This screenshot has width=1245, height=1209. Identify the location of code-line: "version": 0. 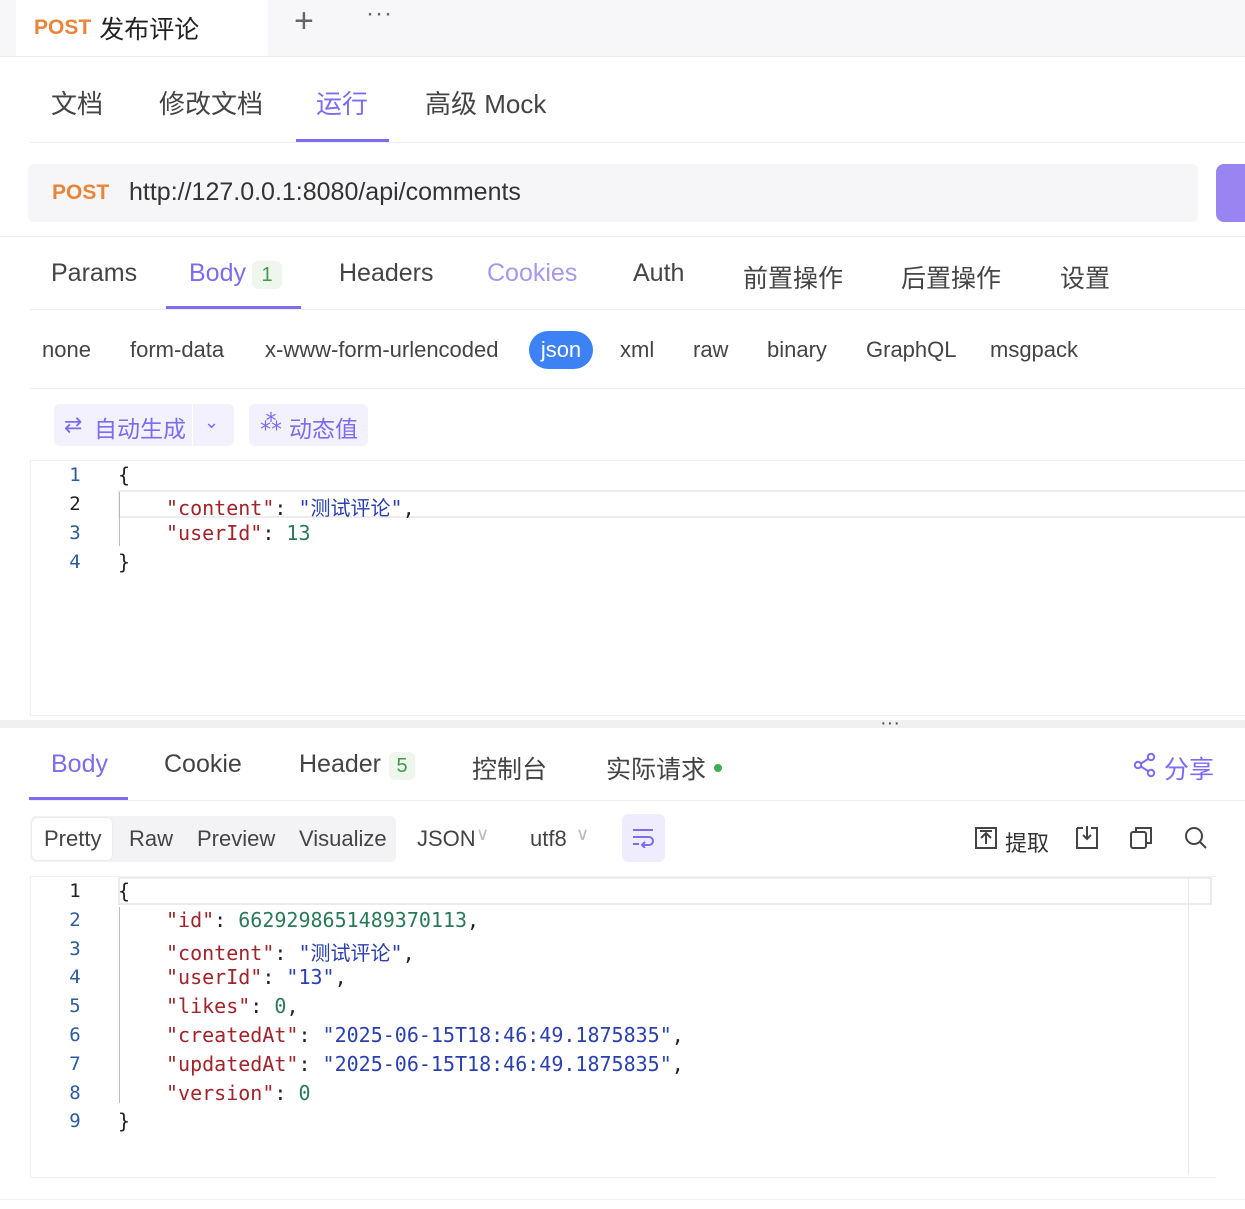
(238, 1093).